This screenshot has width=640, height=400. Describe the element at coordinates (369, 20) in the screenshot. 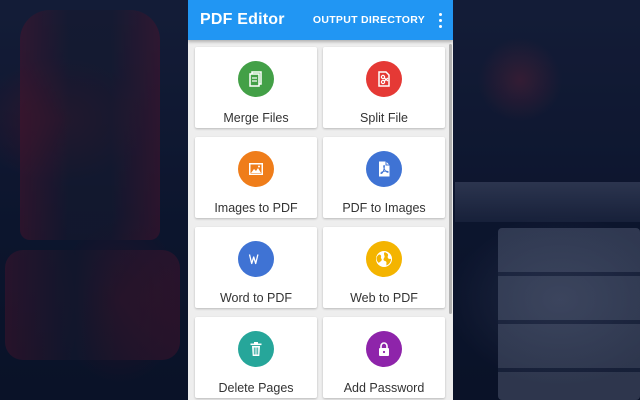

I see `output-directory-button: OUTPUT DIRECTORY` at that location.